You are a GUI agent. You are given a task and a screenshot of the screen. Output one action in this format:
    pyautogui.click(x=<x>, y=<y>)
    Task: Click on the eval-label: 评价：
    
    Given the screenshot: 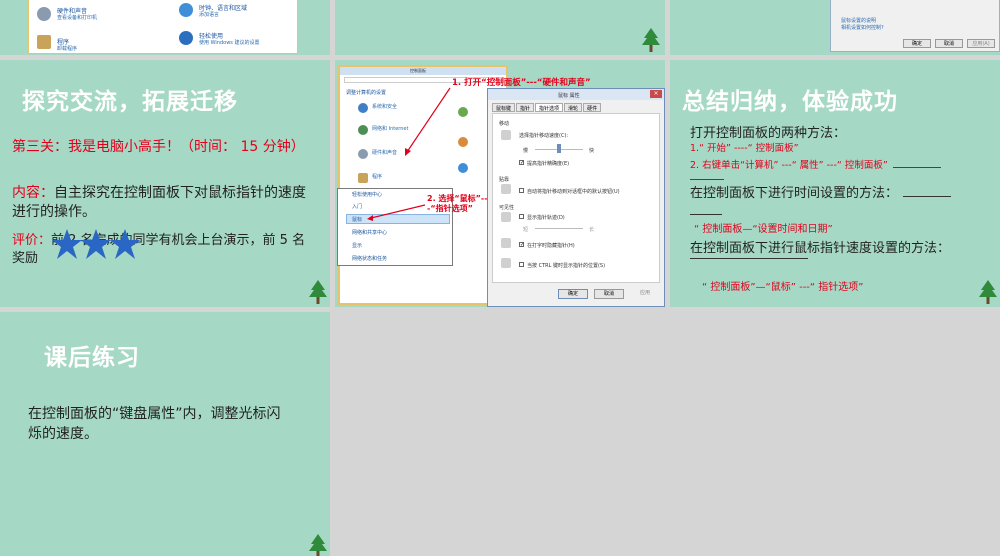 What is the action you would take?
    pyautogui.click(x=32, y=240)
    